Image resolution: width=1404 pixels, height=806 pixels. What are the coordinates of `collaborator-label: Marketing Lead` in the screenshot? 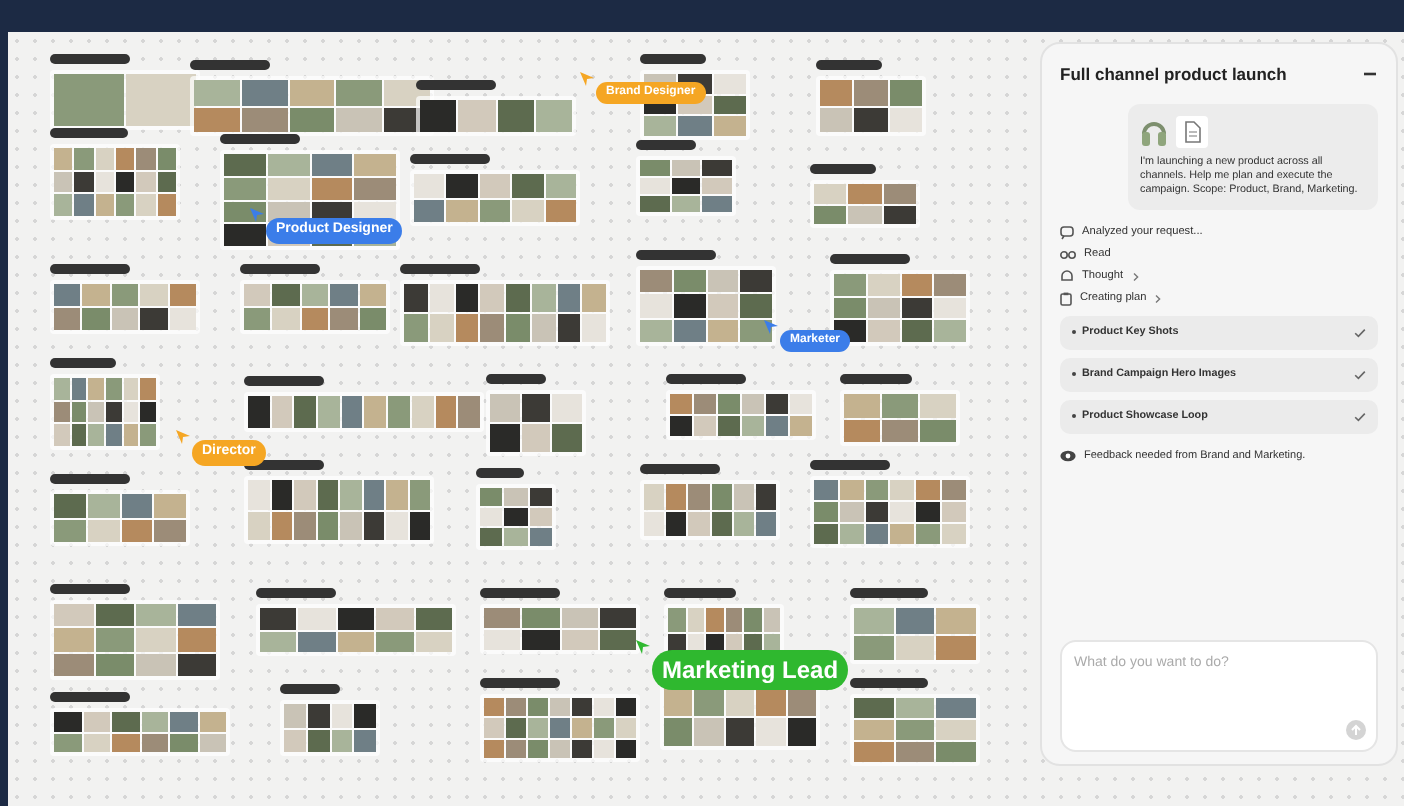 It's located at (750, 670).